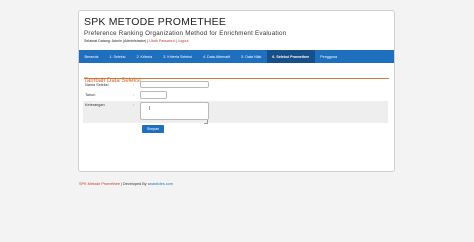  Describe the element at coordinates (161, 41) in the screenshot. I see `change-password-link: Ubah Password` at that location.